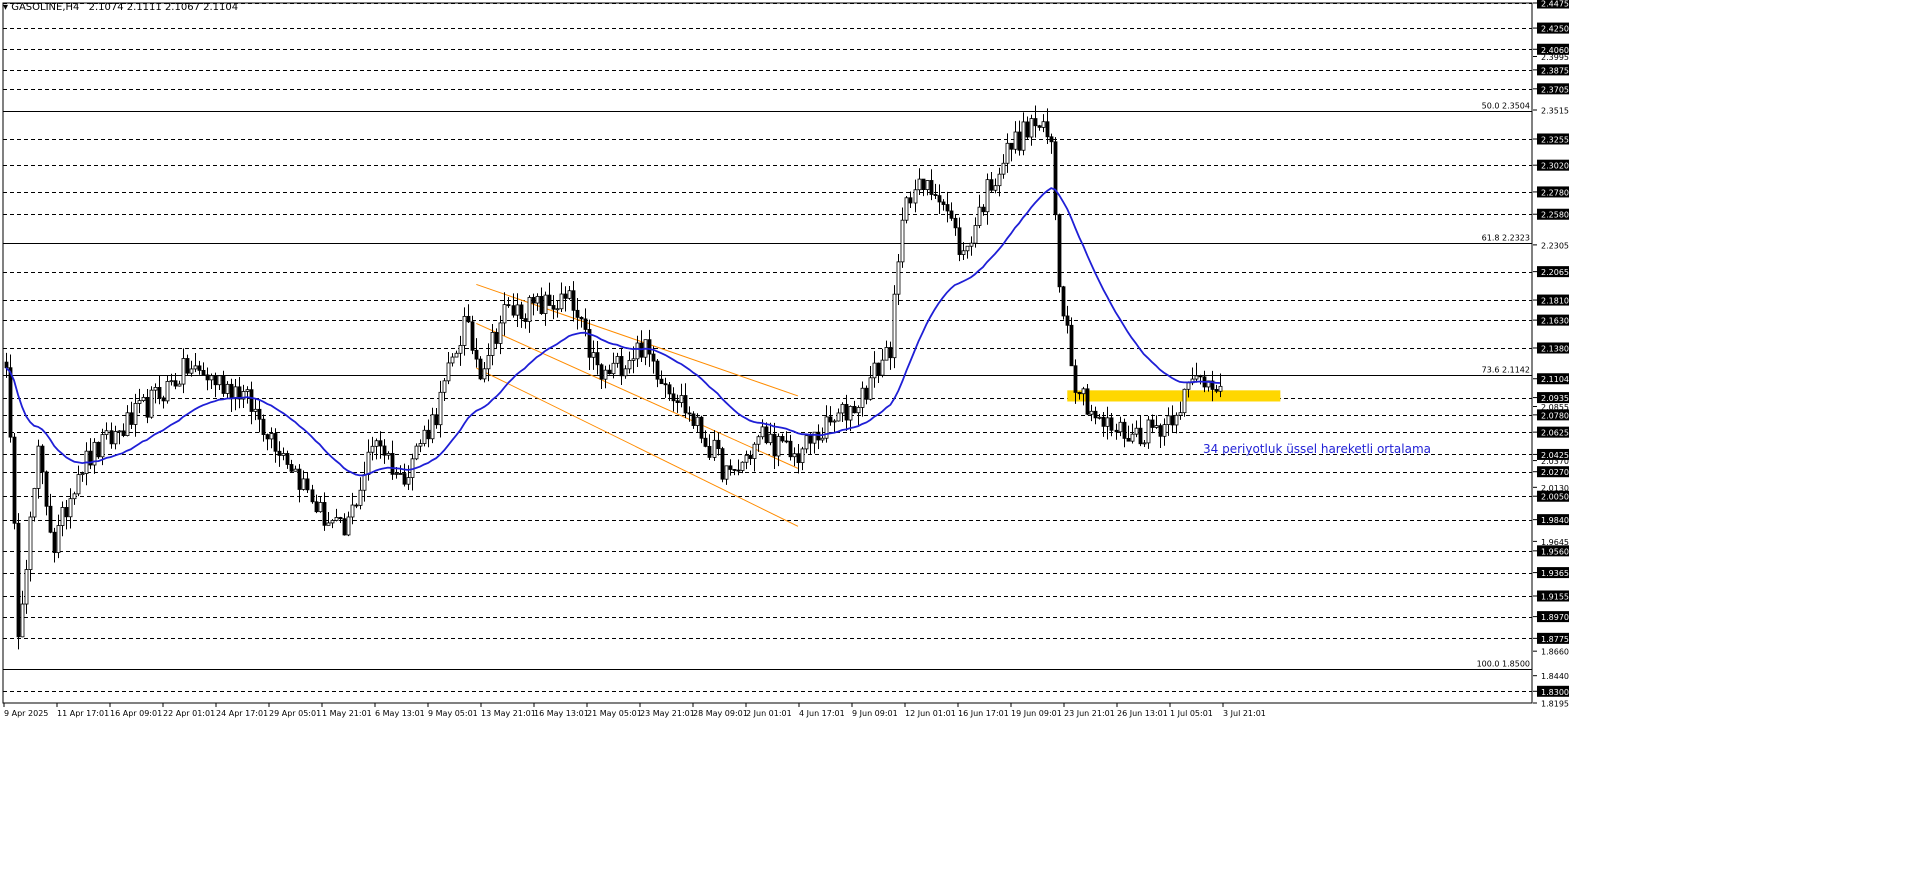 This screenshot has height=888, width=1916. I want to click on time-tick-label: 12 Jun 01:01, so click(930, 713).